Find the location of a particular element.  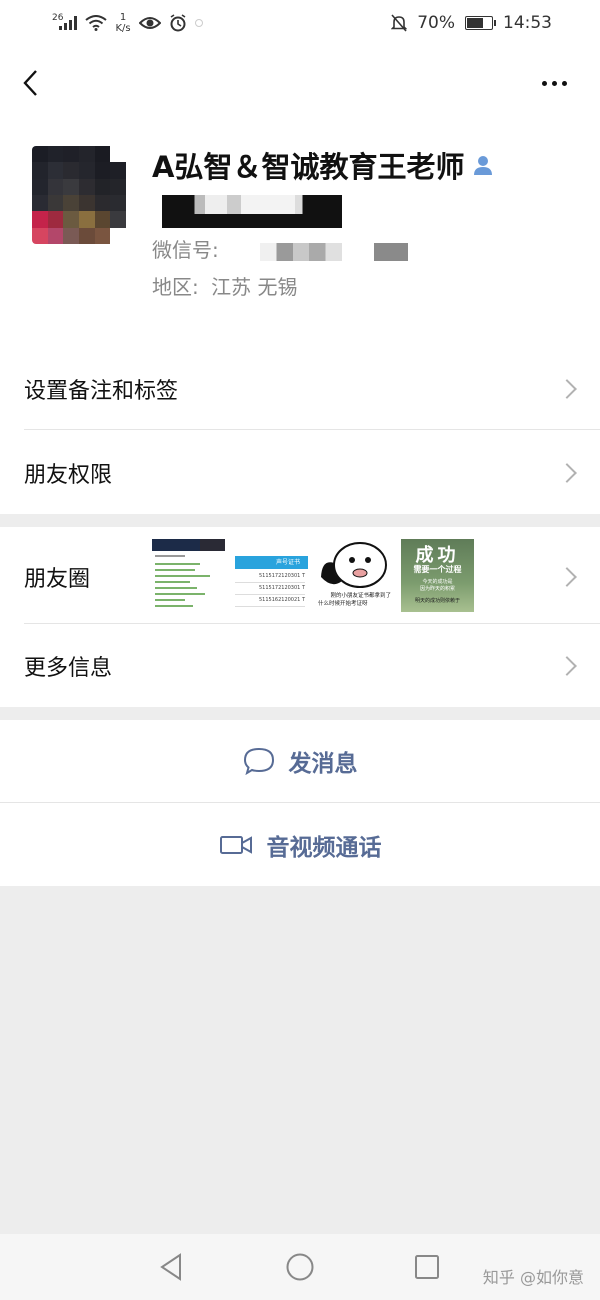

moments-label: 朋友圈 is located at coordinates (57, 579).